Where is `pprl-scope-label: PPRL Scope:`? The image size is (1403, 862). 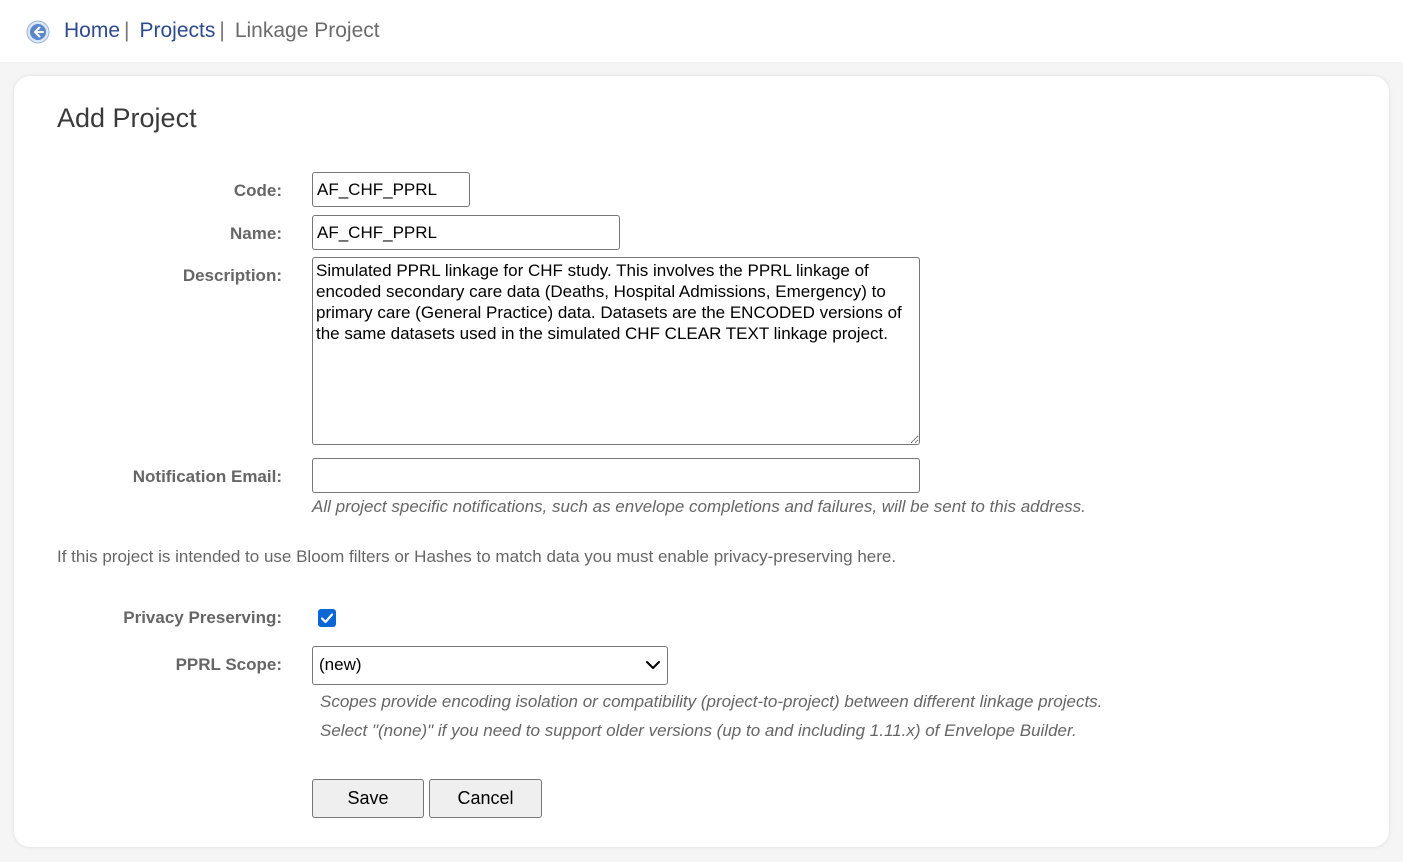 pprl-scope-label: PPRL Scope: is located at coordinates (228, 664).